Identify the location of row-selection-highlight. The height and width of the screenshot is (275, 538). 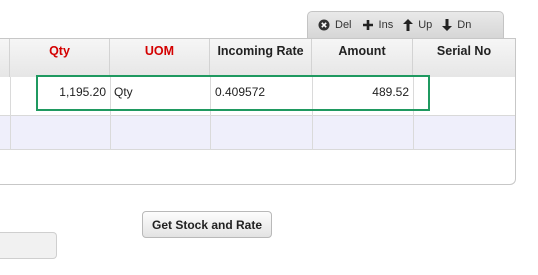
(233, 93).